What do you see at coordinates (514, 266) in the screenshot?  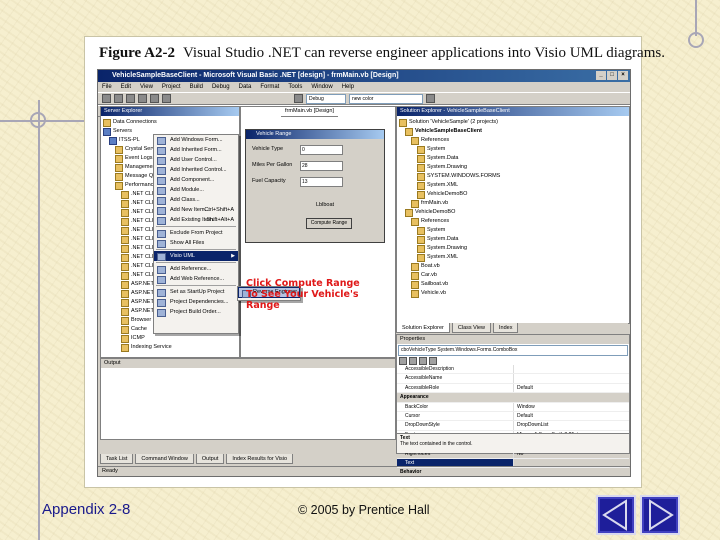 I see `solution-item: Boat.vb` at bounding box center [514, 266].